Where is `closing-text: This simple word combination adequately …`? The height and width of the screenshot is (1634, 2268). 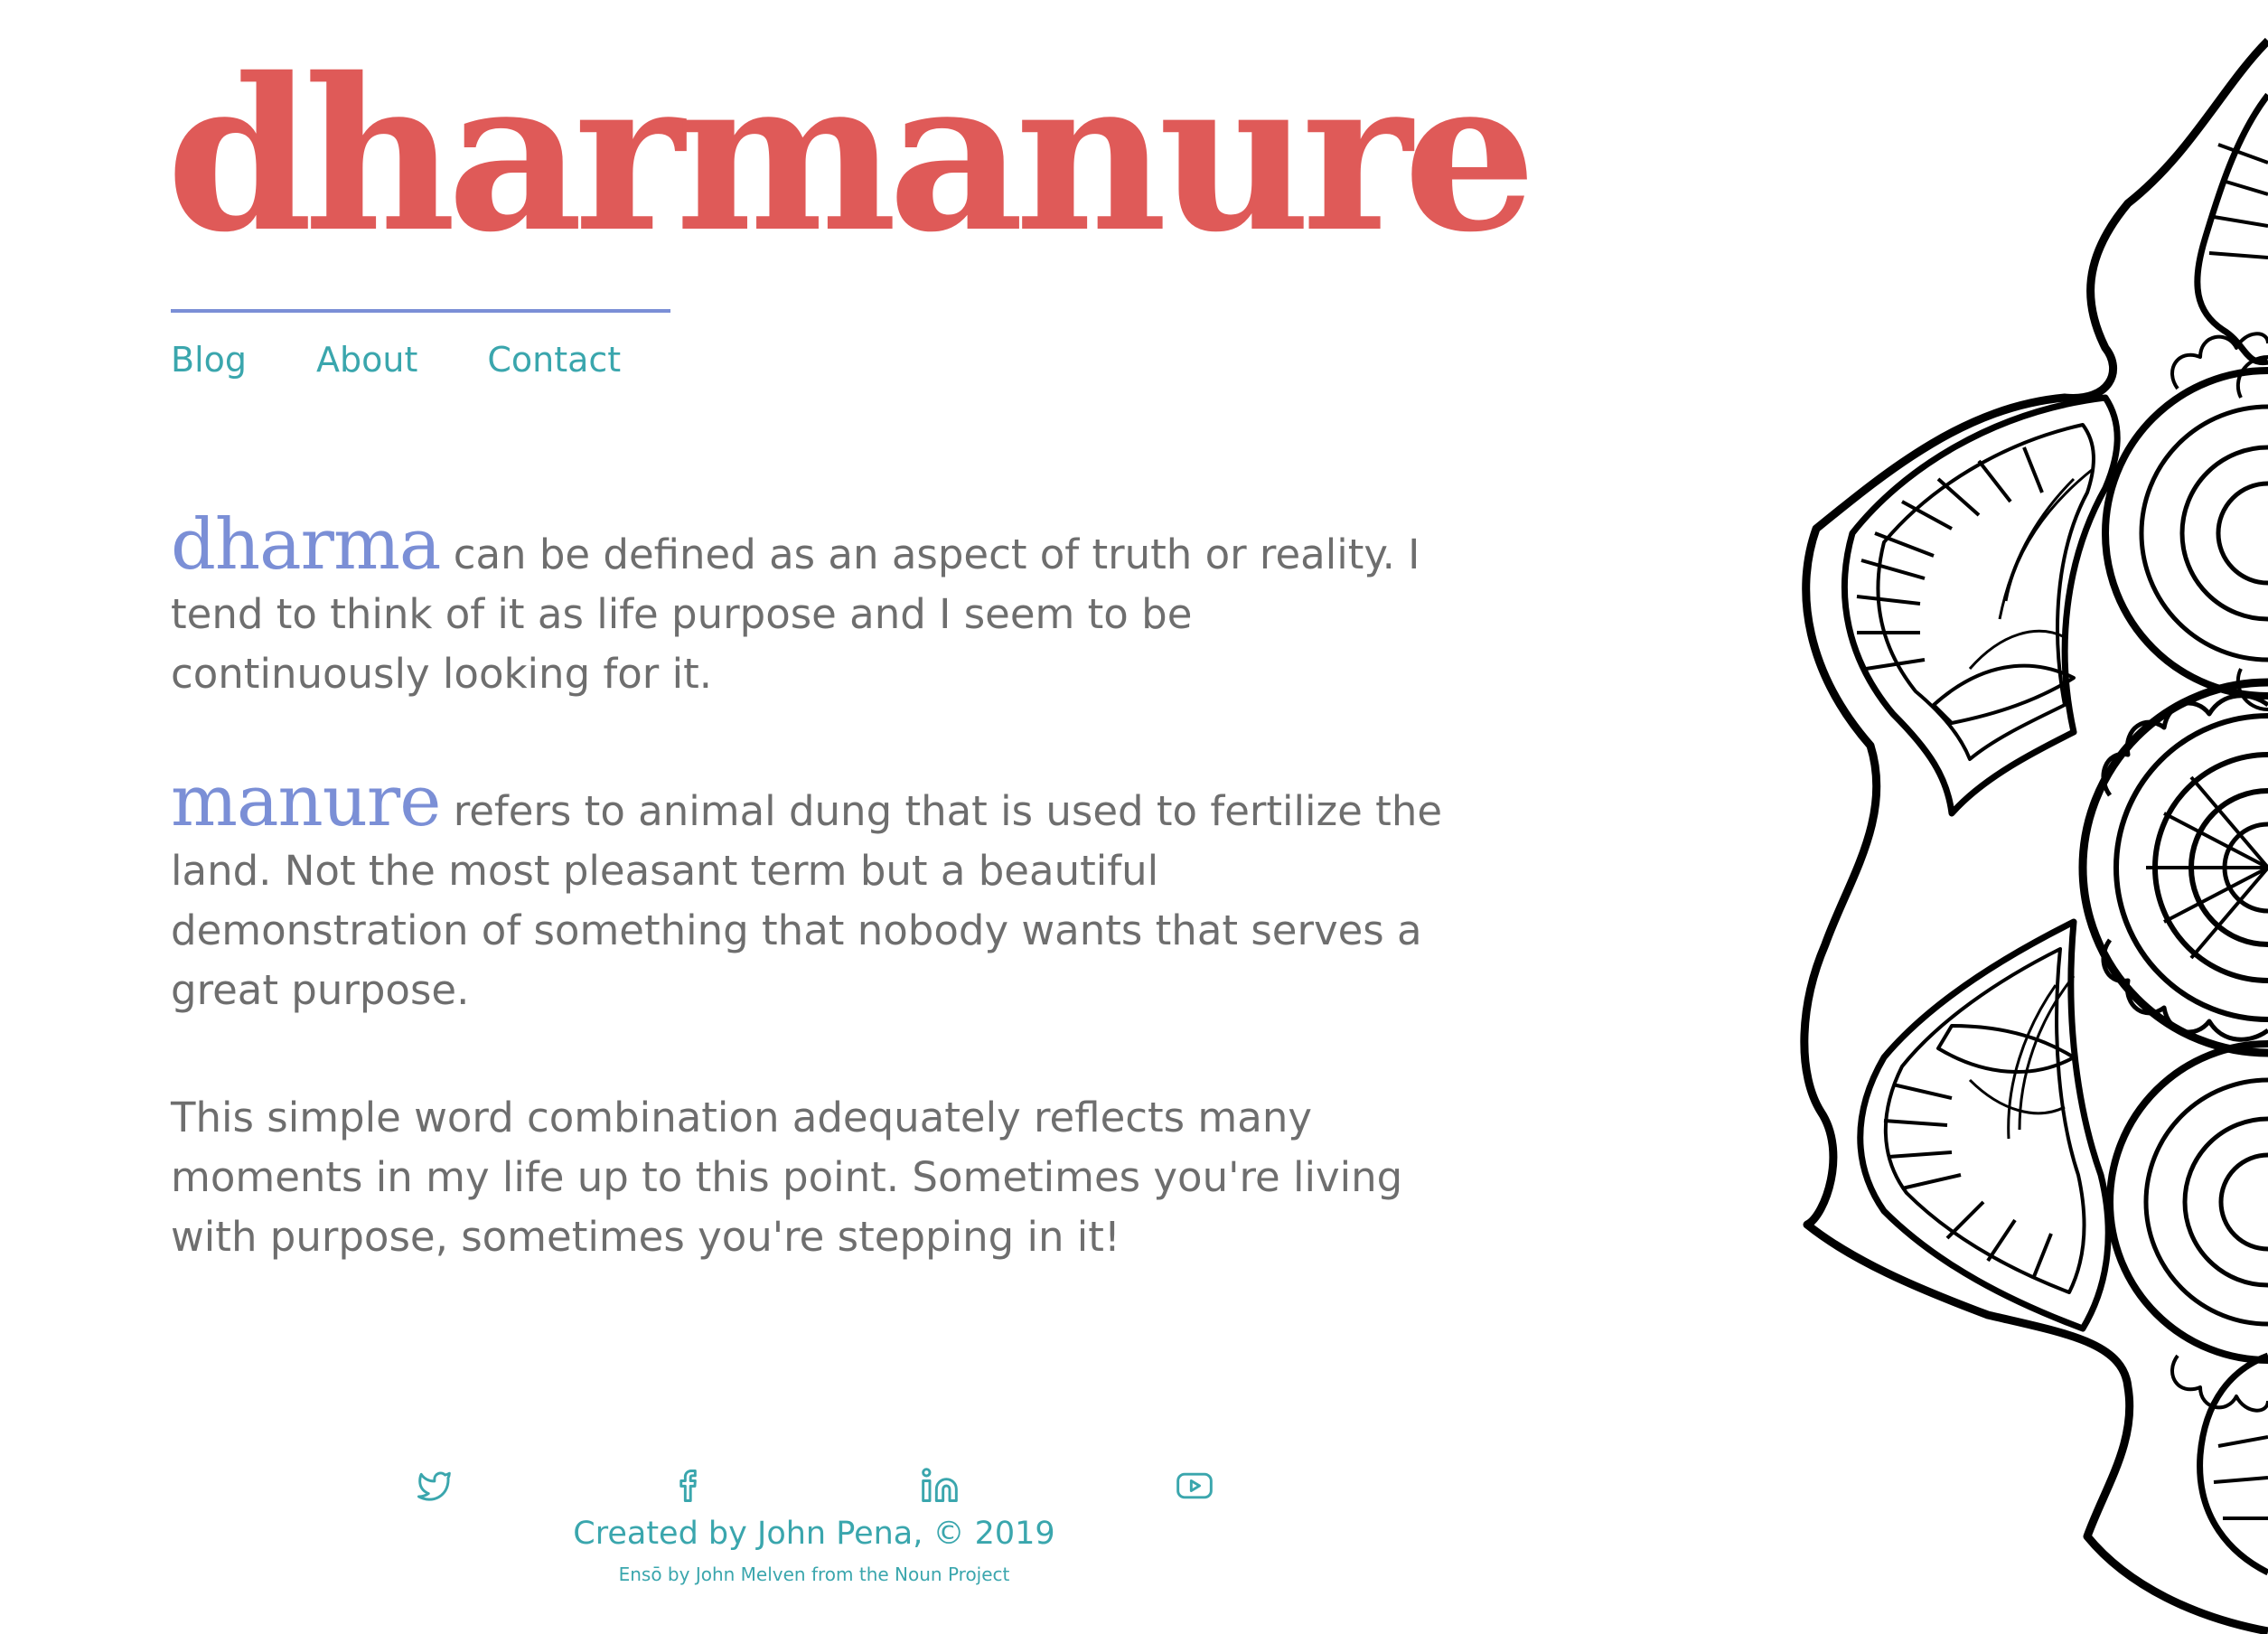
closing-text: This simple word combination adequately … is located at coordinates (787, 1177).